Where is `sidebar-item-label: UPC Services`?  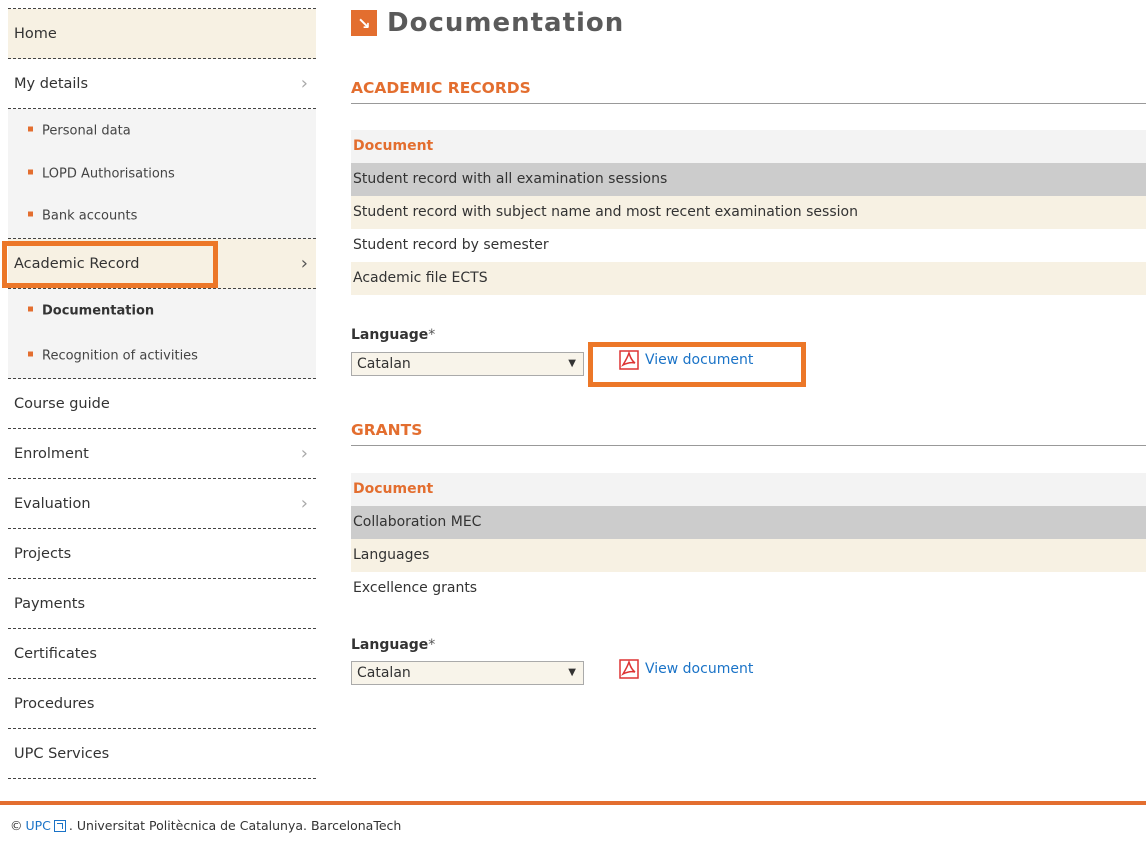
sidebar-item-label: UPC Services is located at coordinates (62, 753).